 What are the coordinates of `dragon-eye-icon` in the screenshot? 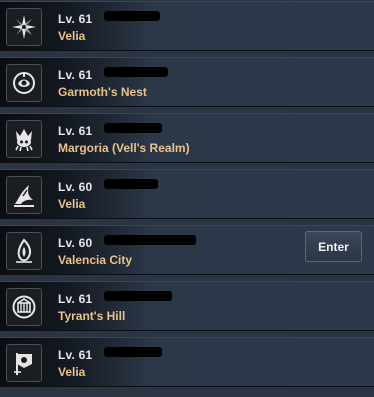 It's located at (24, 83).